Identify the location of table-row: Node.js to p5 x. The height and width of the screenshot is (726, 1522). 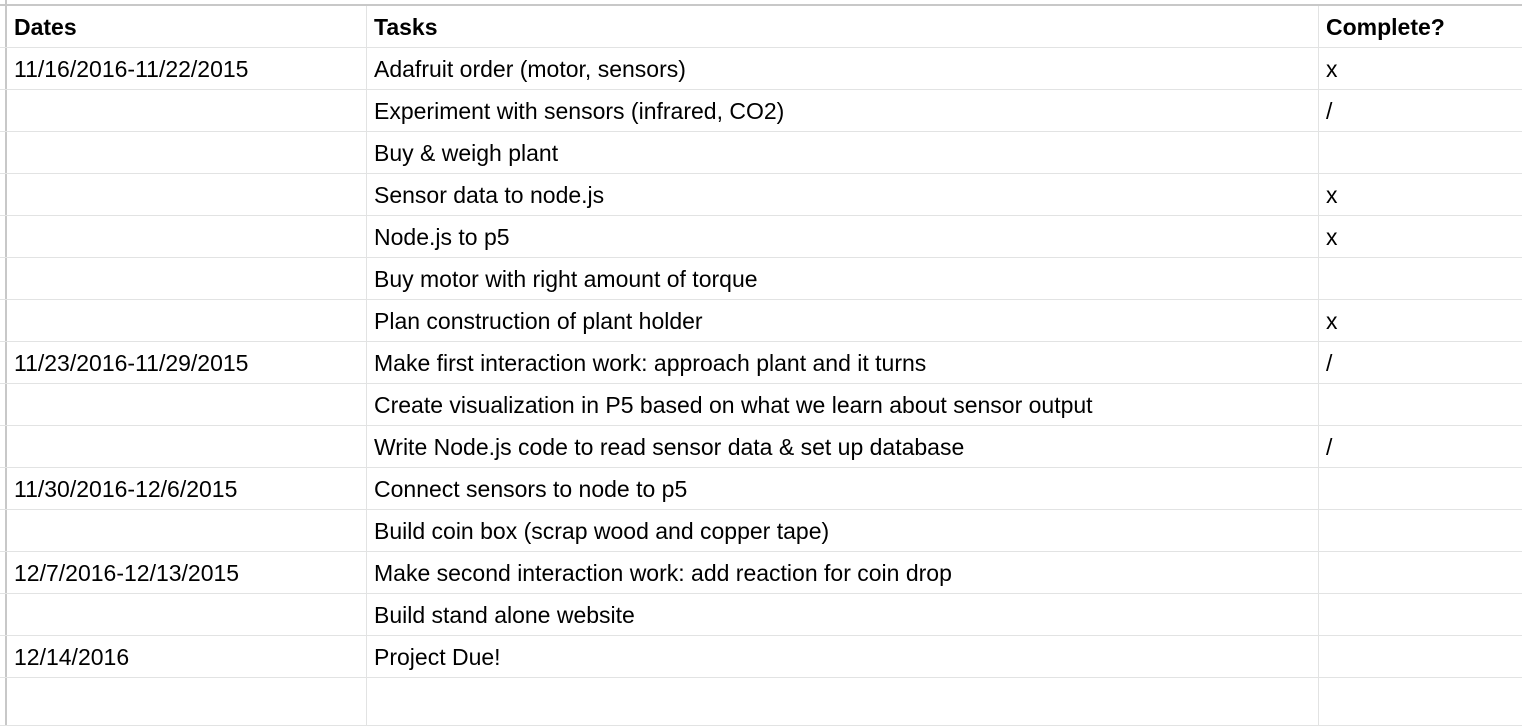
(761, 237).